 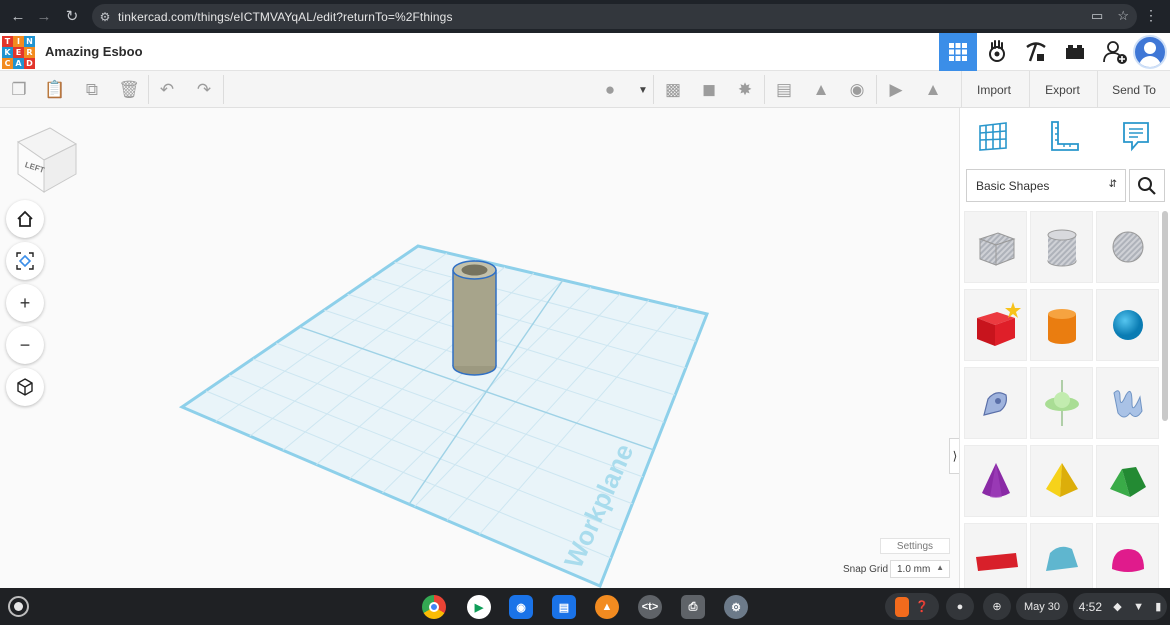 I want to click on os-shelf: ▶ ◉ ▤ ▲ <t> ⎙ ⚙ ❓ ● ⊕ May 30 4:52 ◆ ▼ ▮, so click(x=585, y=606).